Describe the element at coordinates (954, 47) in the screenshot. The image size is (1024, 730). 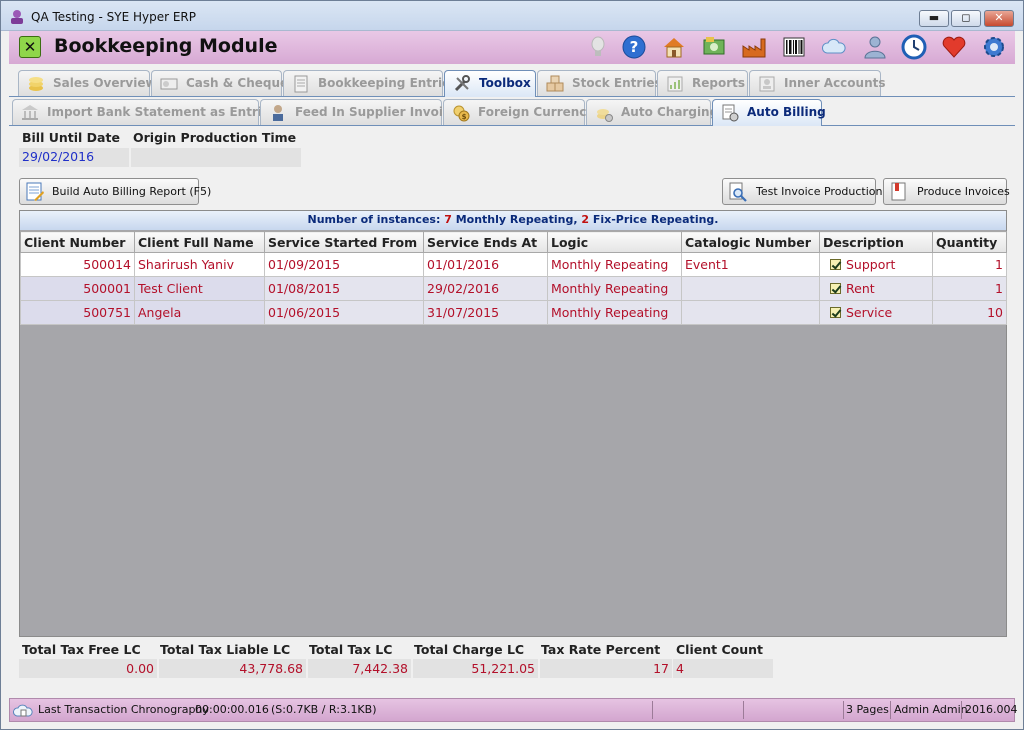
I see `heart-icon` at that location.